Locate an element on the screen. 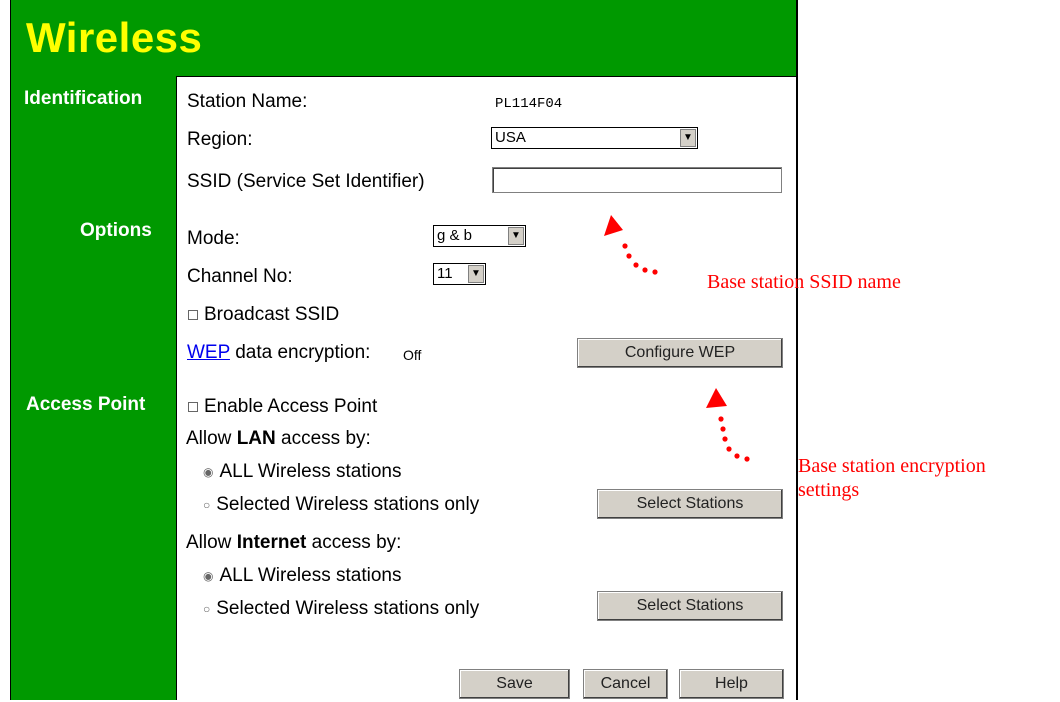  encryption-arrow is located at coordinates (728, 425).